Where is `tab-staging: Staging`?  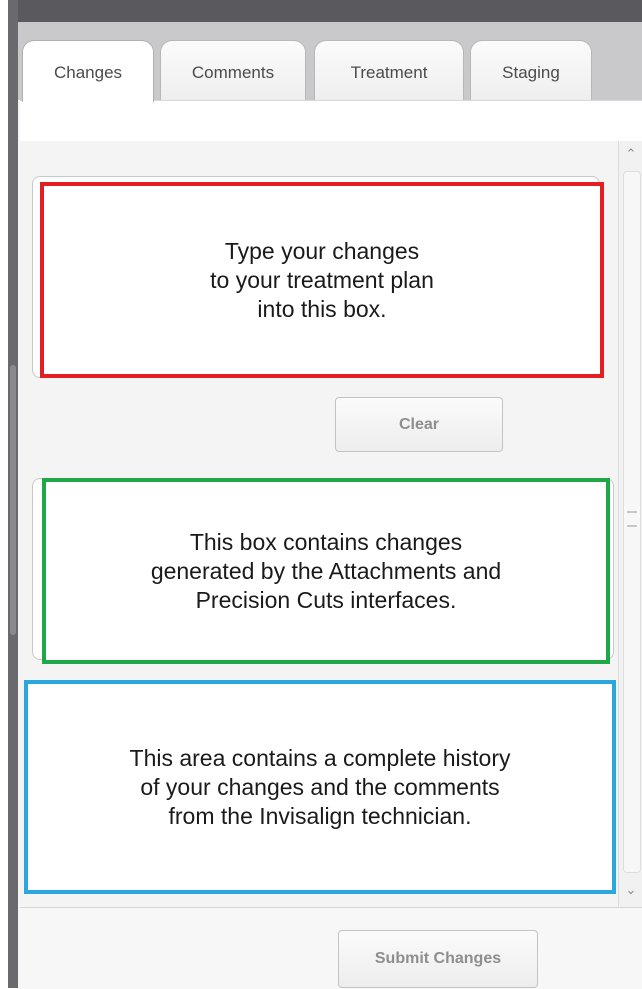
tab-staging: Staging is located at coordinates (531, 71).